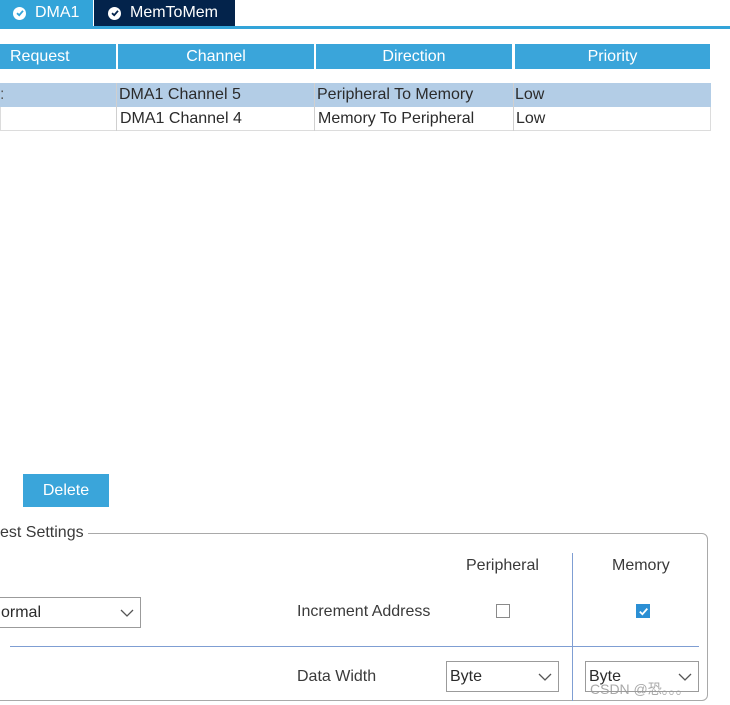 The height and width of the screenshot is (705, 730). Describe the element at coordinates (364, 611) in the screenshot. I see `increment-address-label: Increment Address` at that location.